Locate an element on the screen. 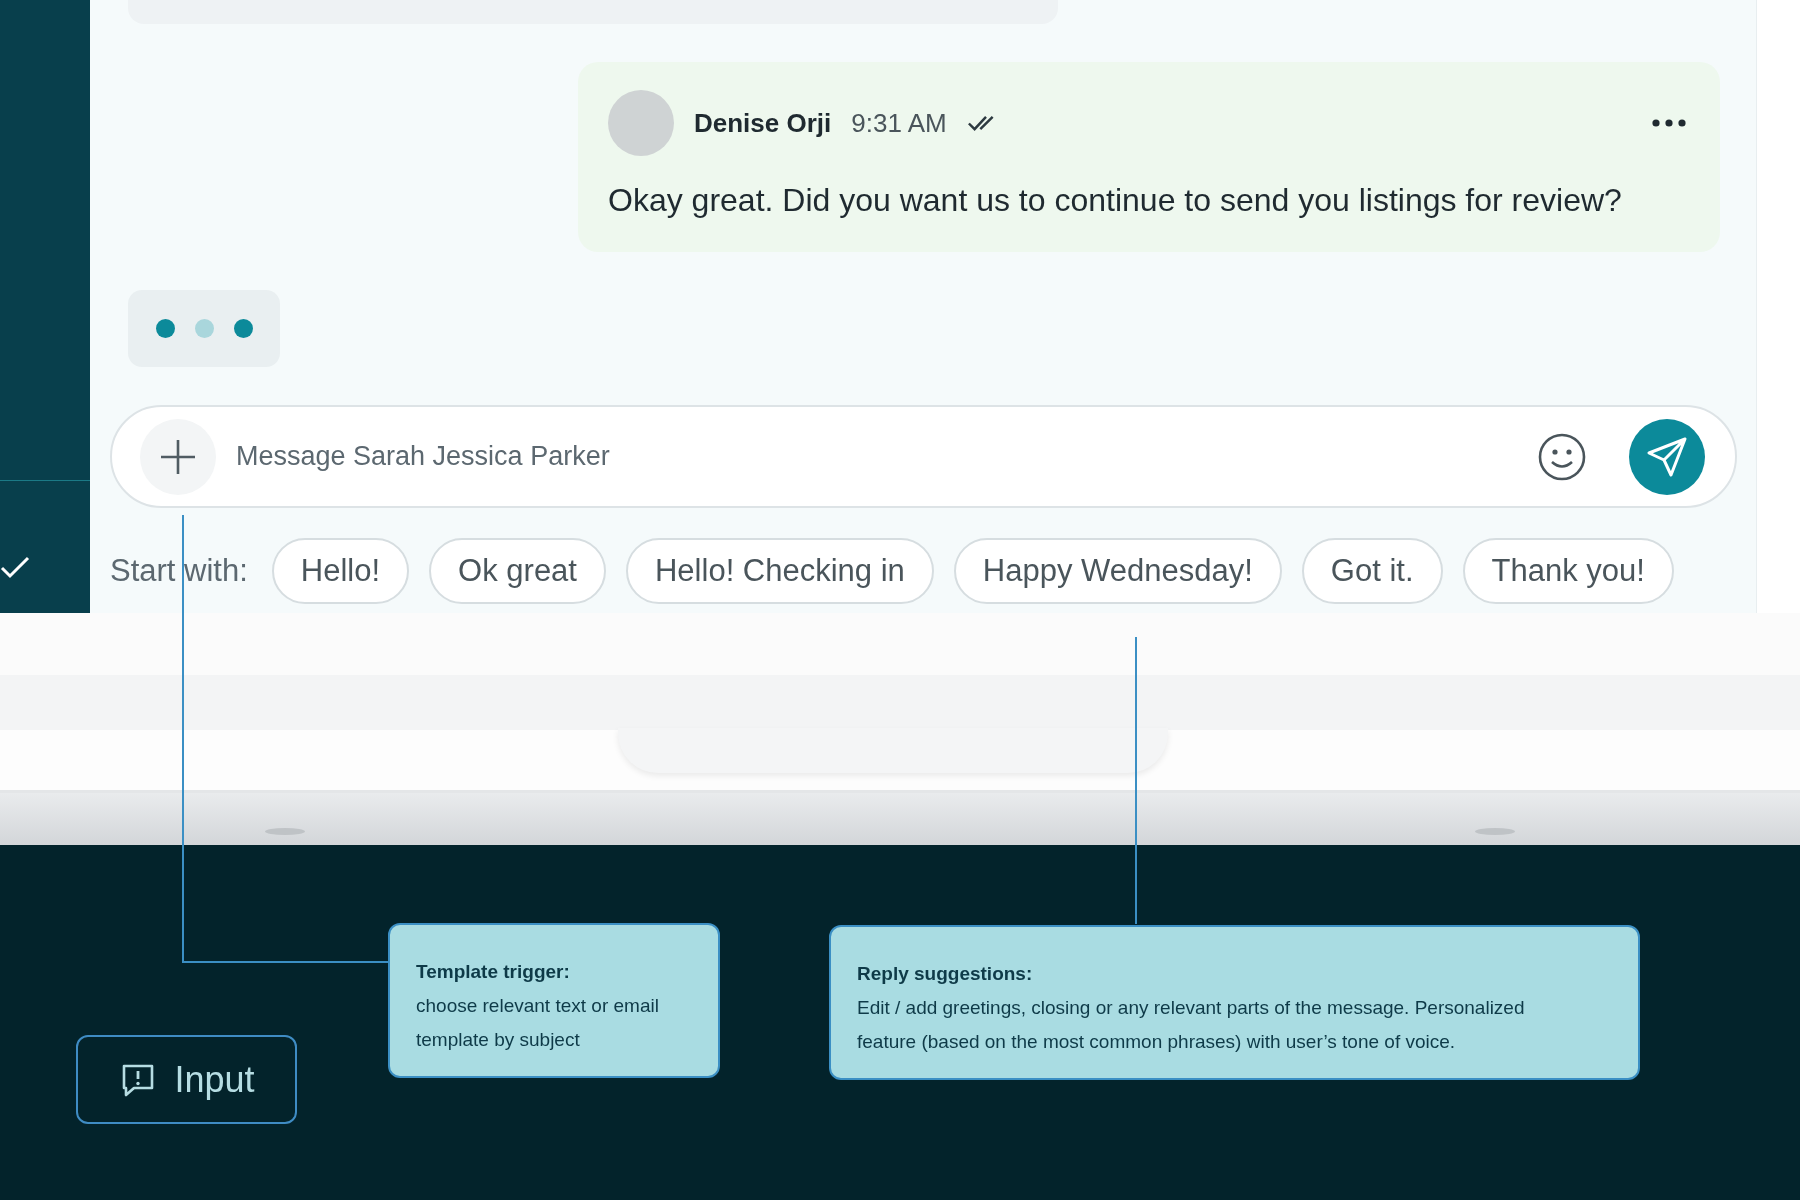 The height and width of the screenshot is (1200, 1800). suggestion-chip: Ok great is located at coordinates (517, 571).